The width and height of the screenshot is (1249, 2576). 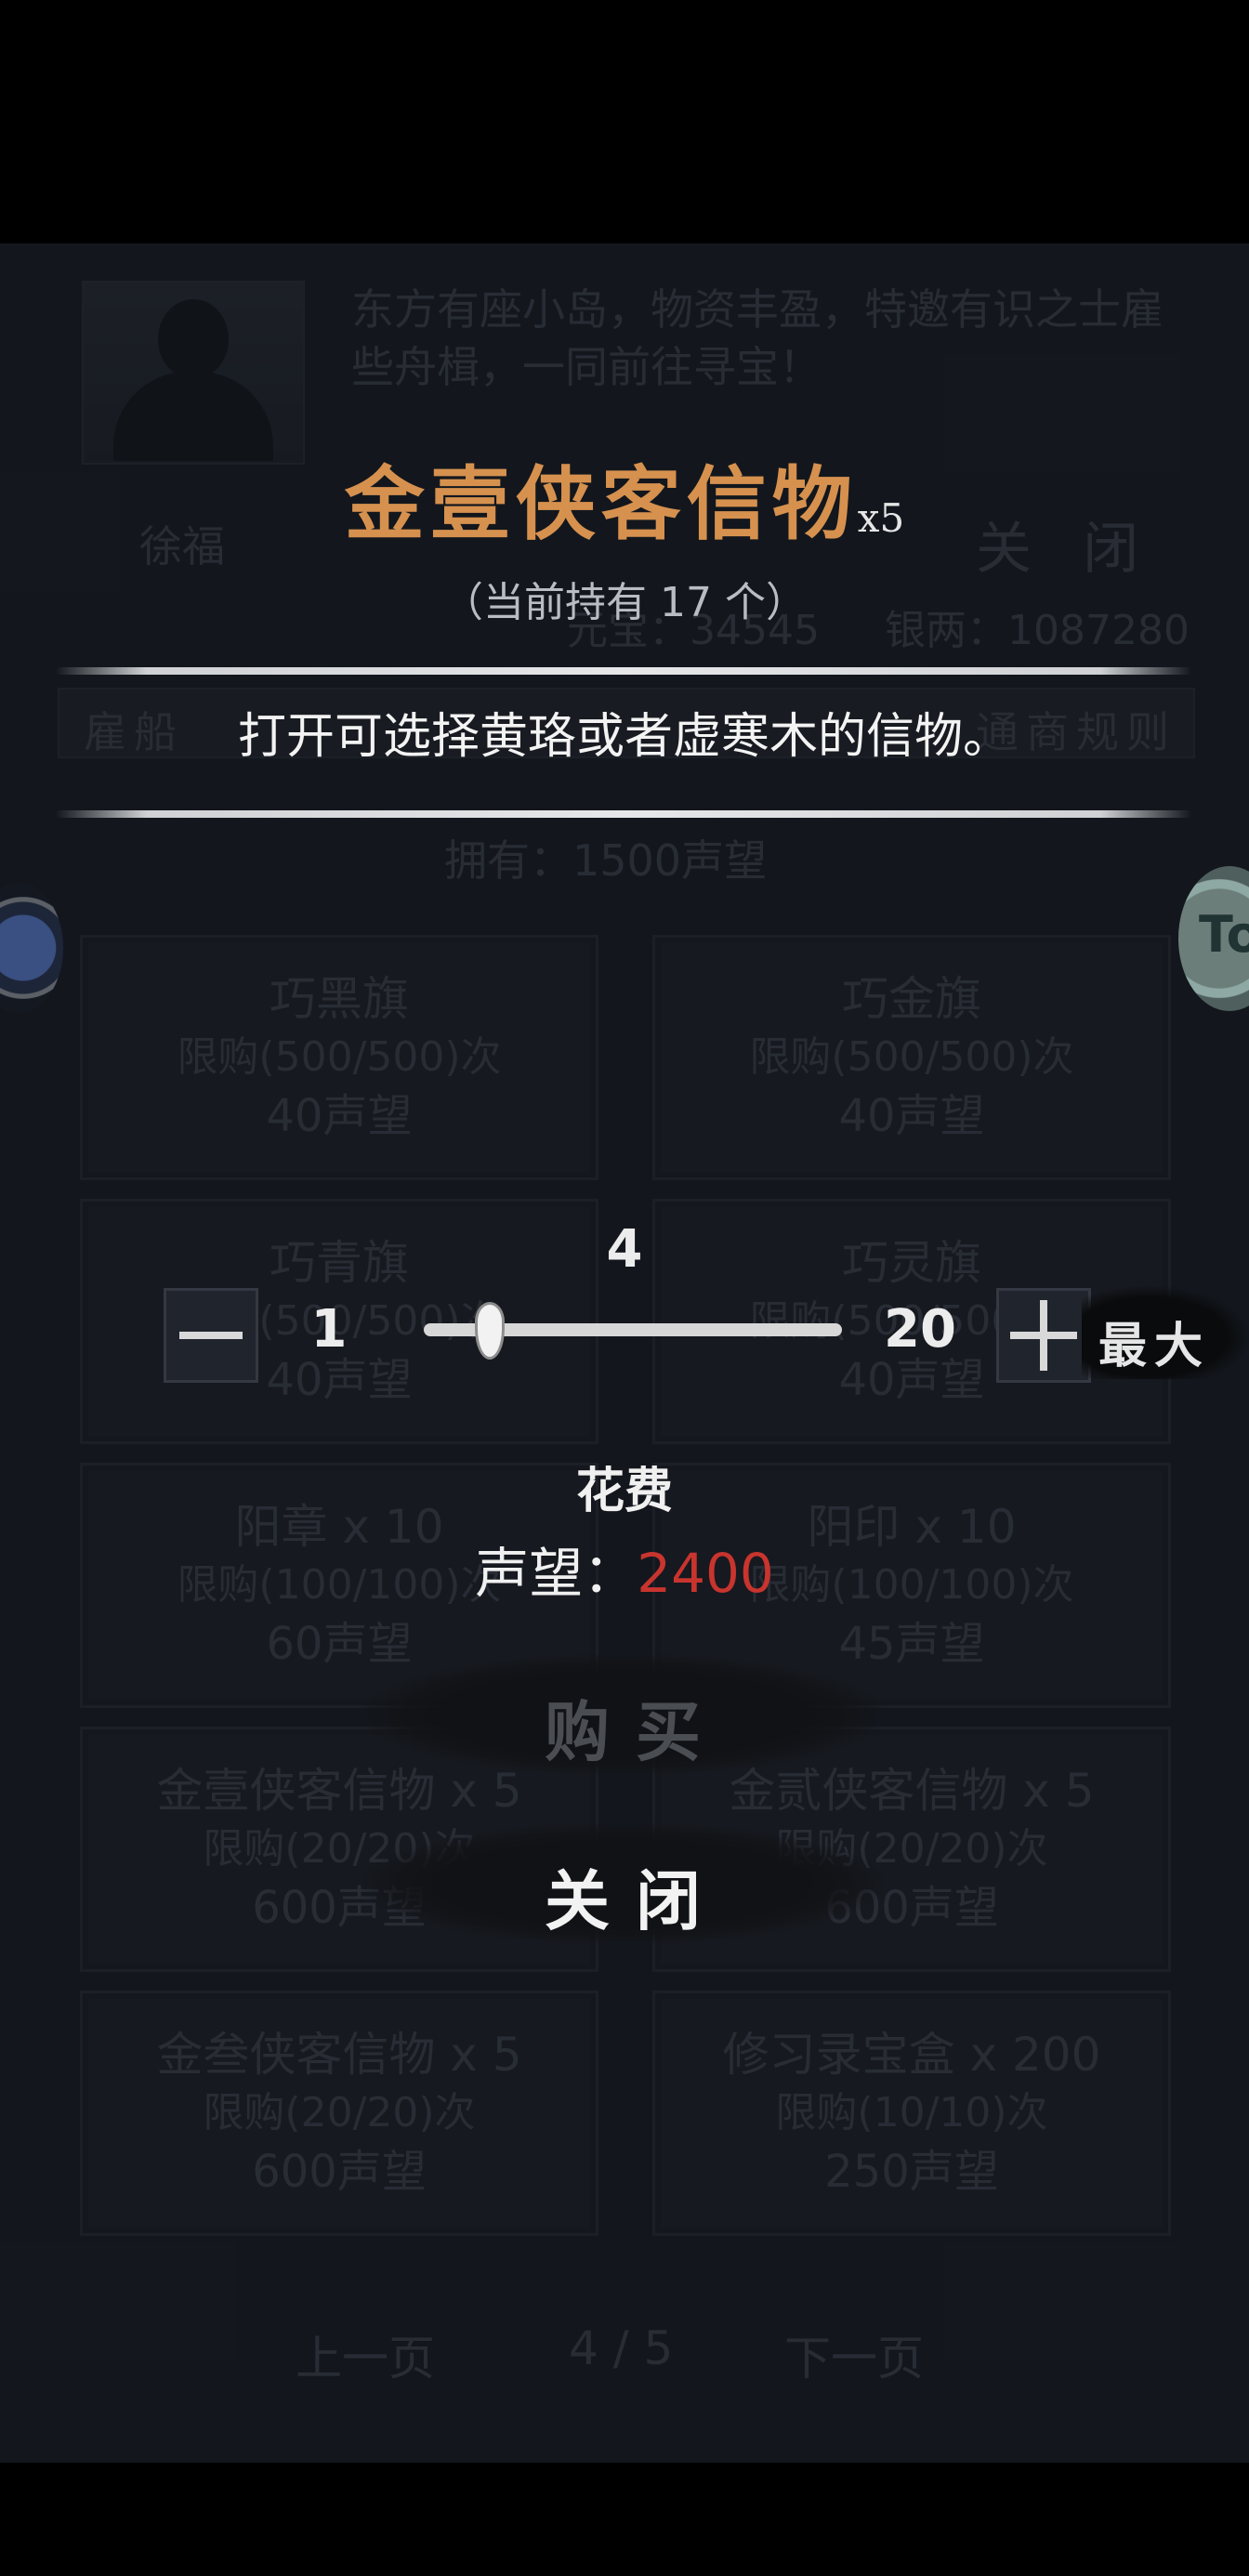 I want to click on close-button: 关闭, so click(x=622, y=1883).